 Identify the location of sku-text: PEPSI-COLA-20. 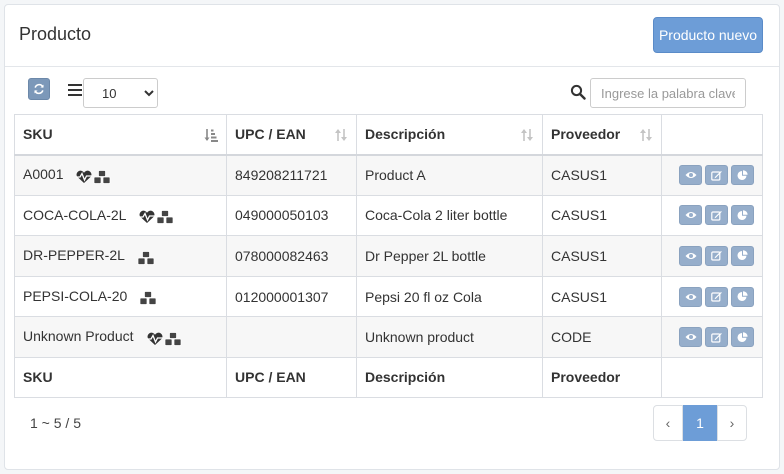
(75, 295).